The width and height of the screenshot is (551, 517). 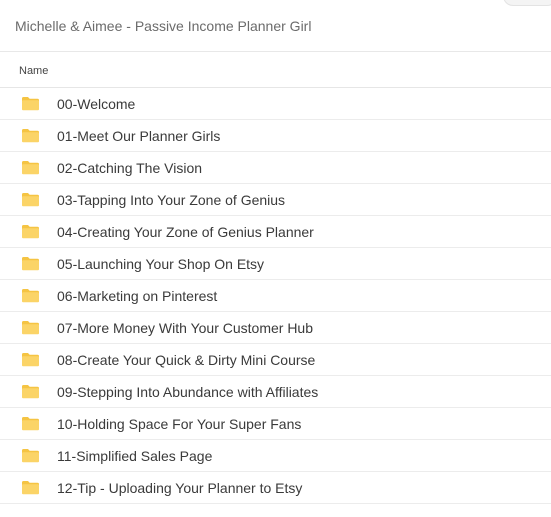 I want to click on folder-name: 11-Simplified Sales Page, so click(x=135, y=456).